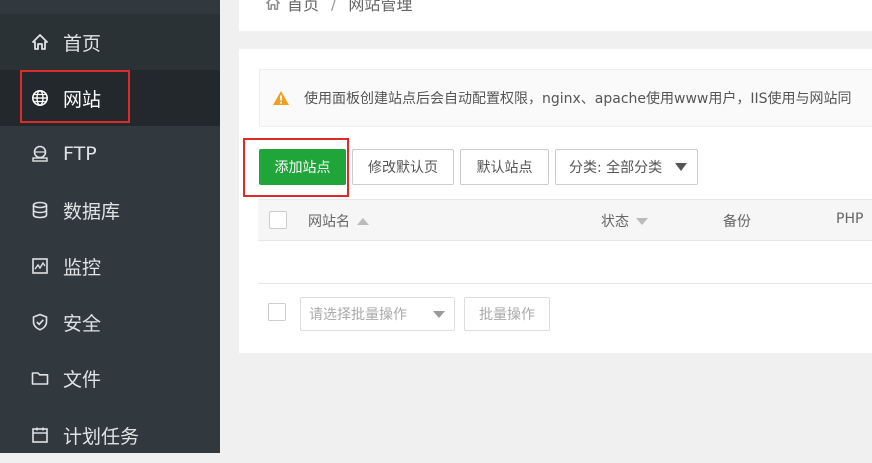 The width and height of the screenshot is (872, 463). What do you see at coordinates (40, 435) in the screenshot?
I see `calendar-icon` at bounding box center [40, 435].